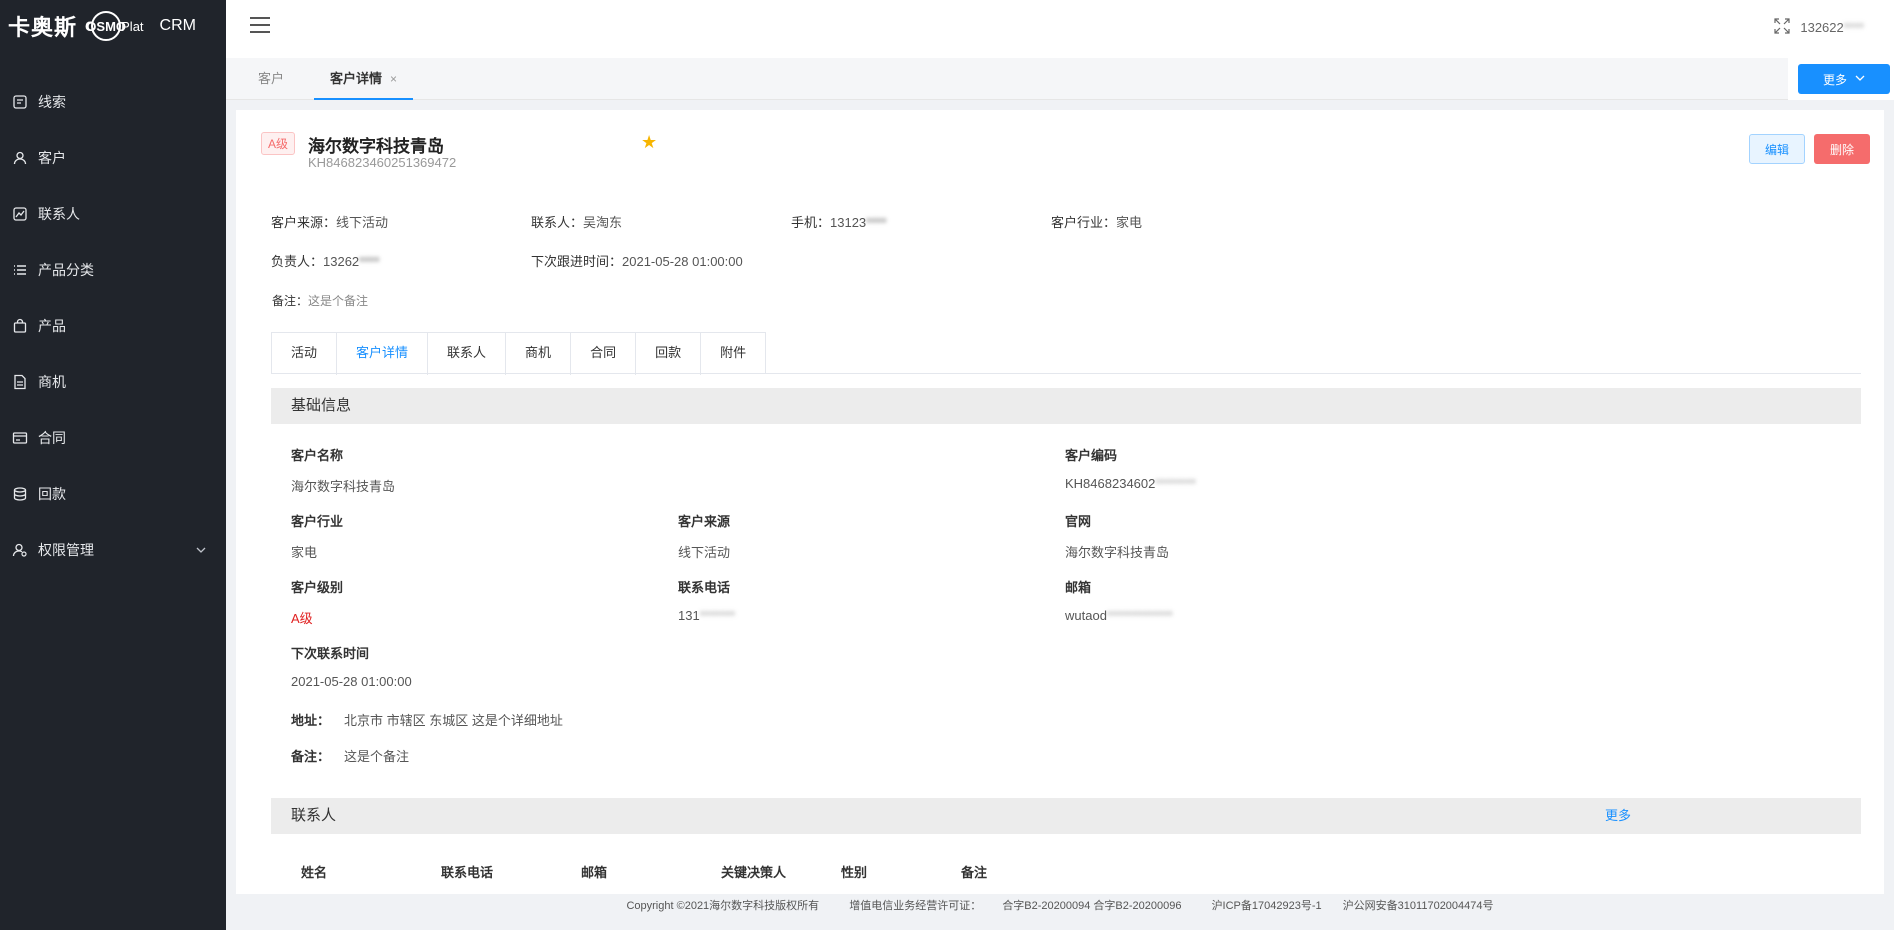  What do you see at coordinates (364, 79) in the screenshot?
I see `tab-customer-detail: 客户详情 ×` at bounding box center [364, 79].